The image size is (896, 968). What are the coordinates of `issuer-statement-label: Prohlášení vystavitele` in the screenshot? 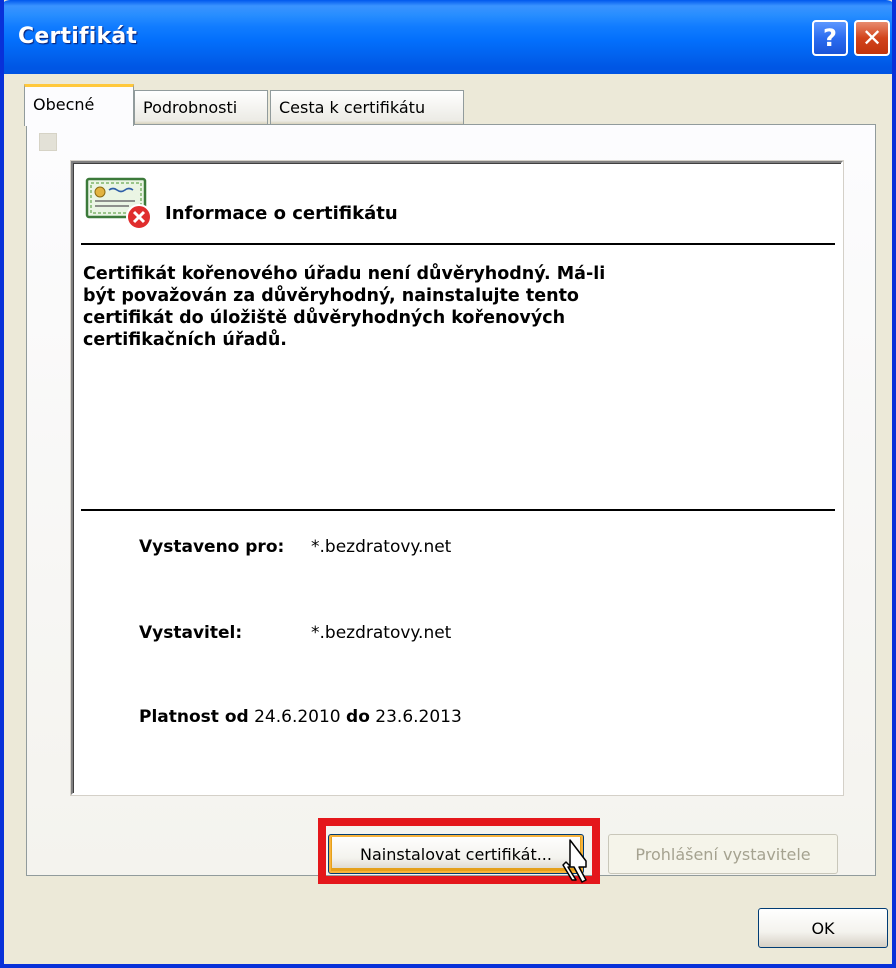 It's located at (723, 854).